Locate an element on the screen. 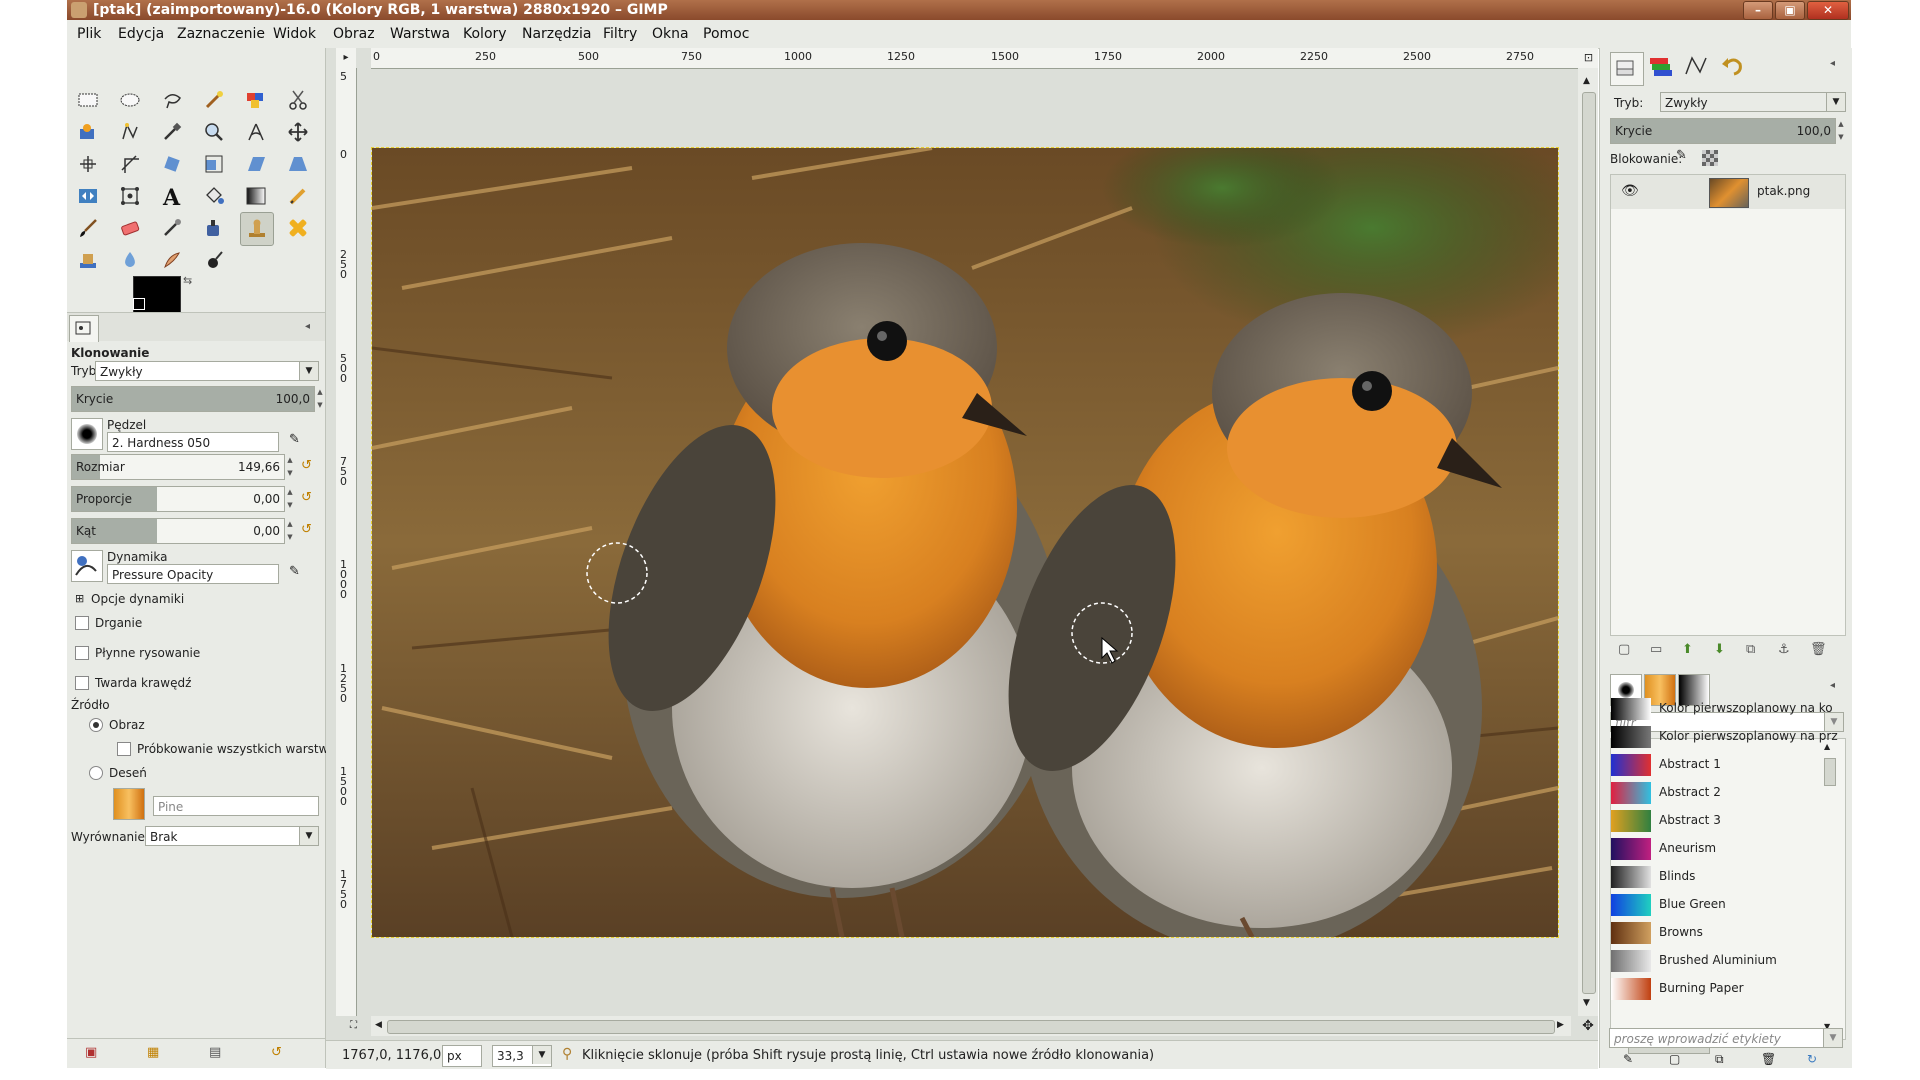 This screenshot has height=1080, width=1920. panel-menu-icon: ◂ is located at coordinates (1832, 685).